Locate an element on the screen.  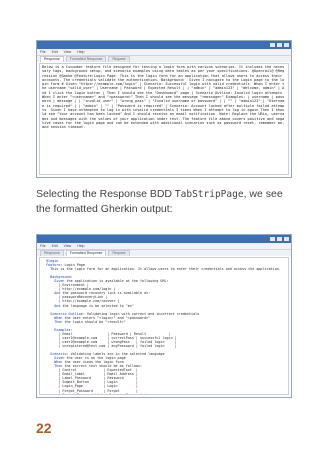
tab-strip: Response Formatted Response Request is located at coordinates (164, 59).